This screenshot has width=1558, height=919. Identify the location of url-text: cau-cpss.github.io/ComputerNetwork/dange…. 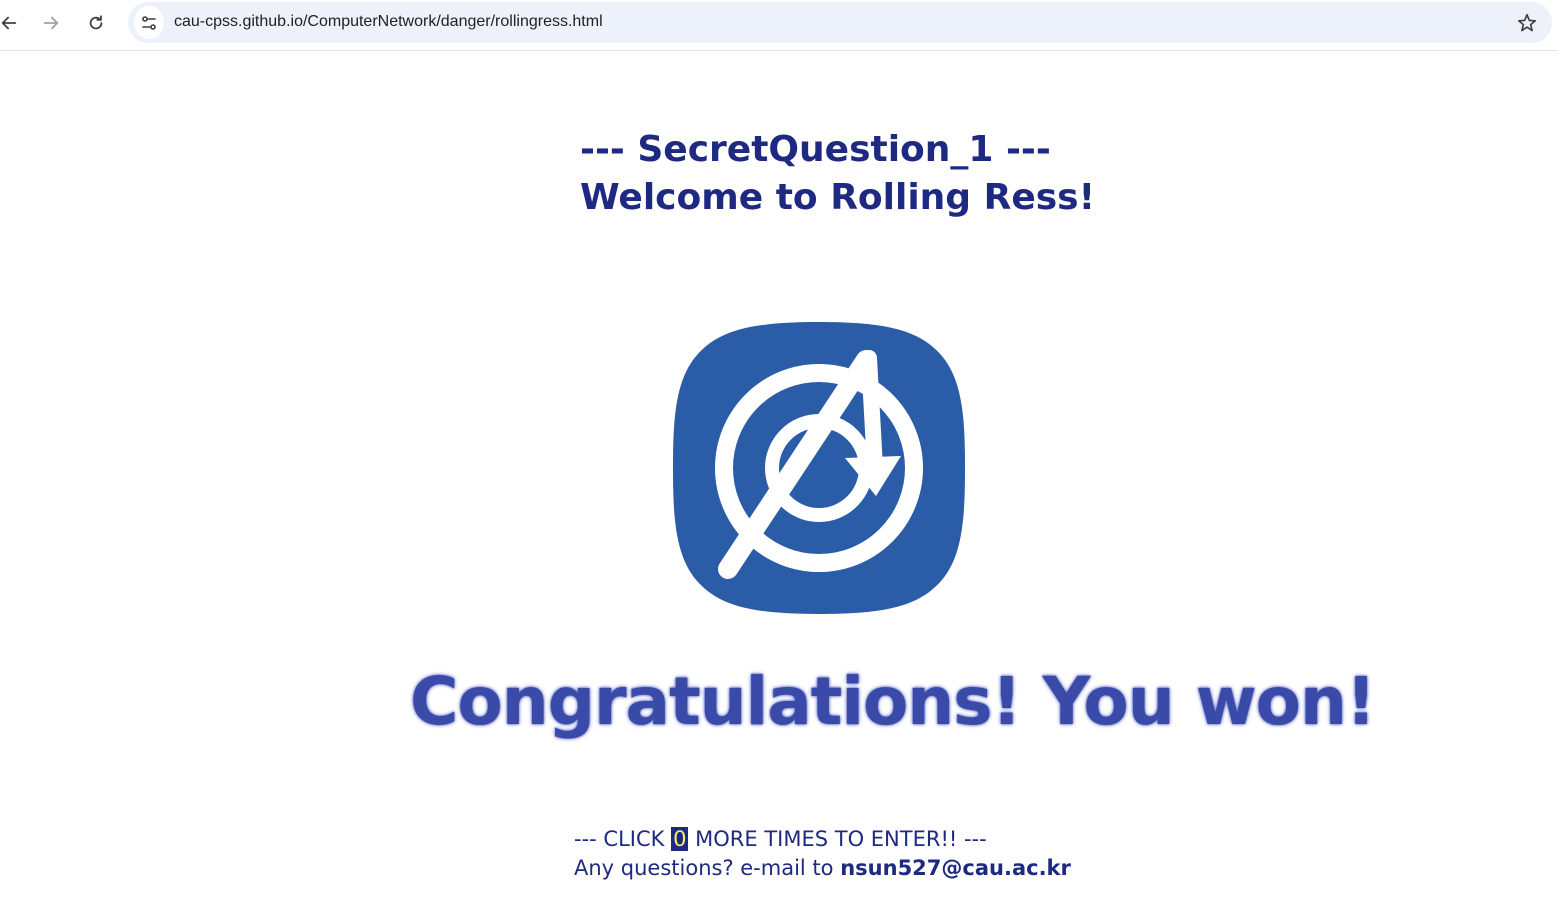
(388, 22).